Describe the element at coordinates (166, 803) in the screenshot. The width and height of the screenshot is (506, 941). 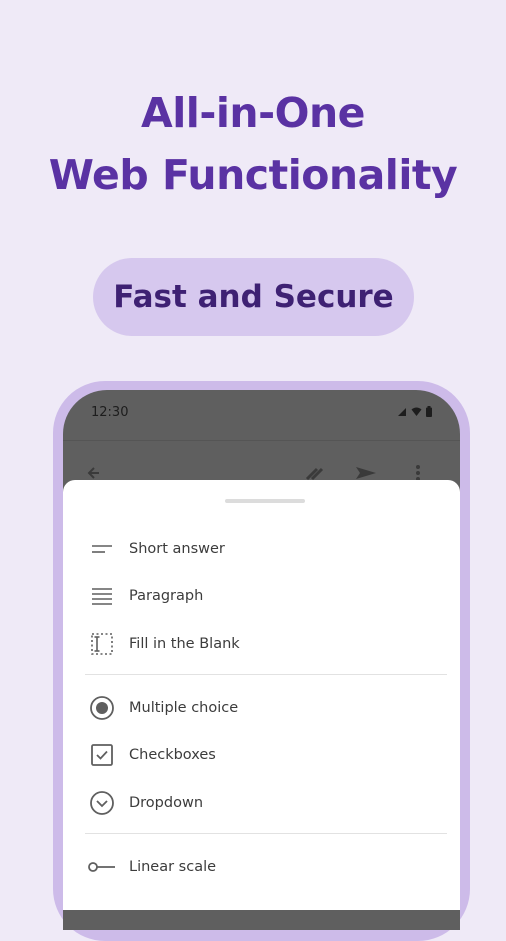
I see `menu-item-label: Dropdown` at that location.